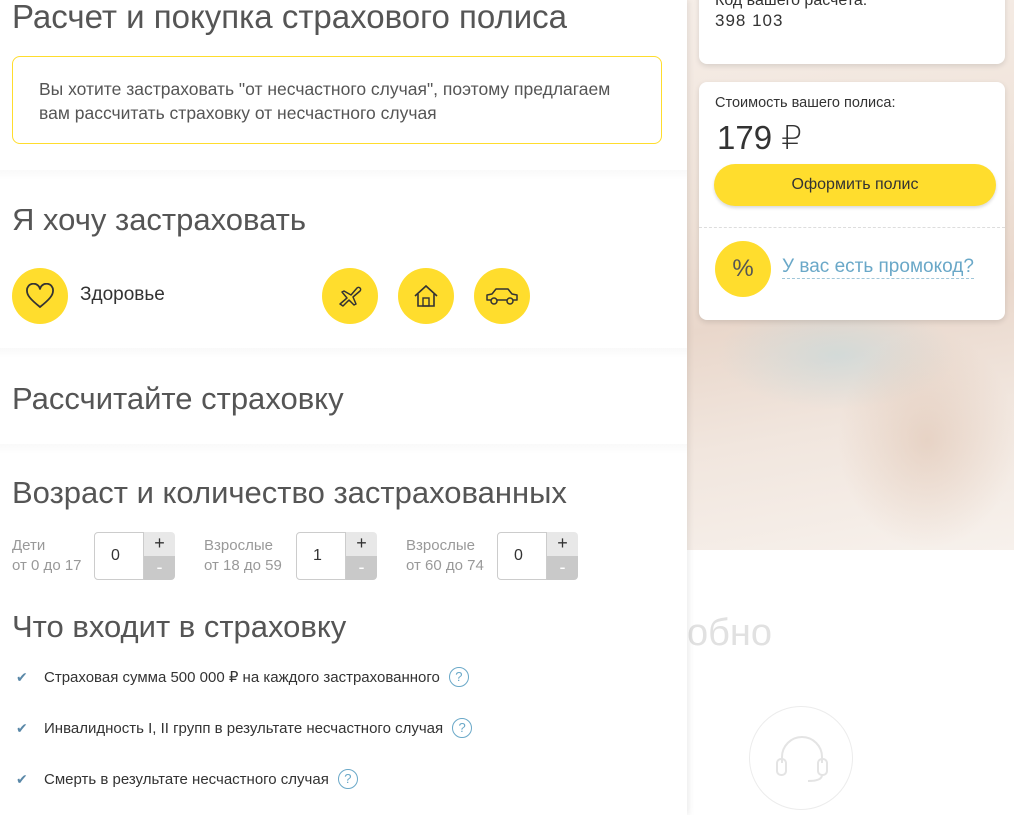 Image resolution: width=1014 pixels, height=815 pixels. I want to click on age-group-adults-label: Взрослые от 18 до 59, so click(243, 556).